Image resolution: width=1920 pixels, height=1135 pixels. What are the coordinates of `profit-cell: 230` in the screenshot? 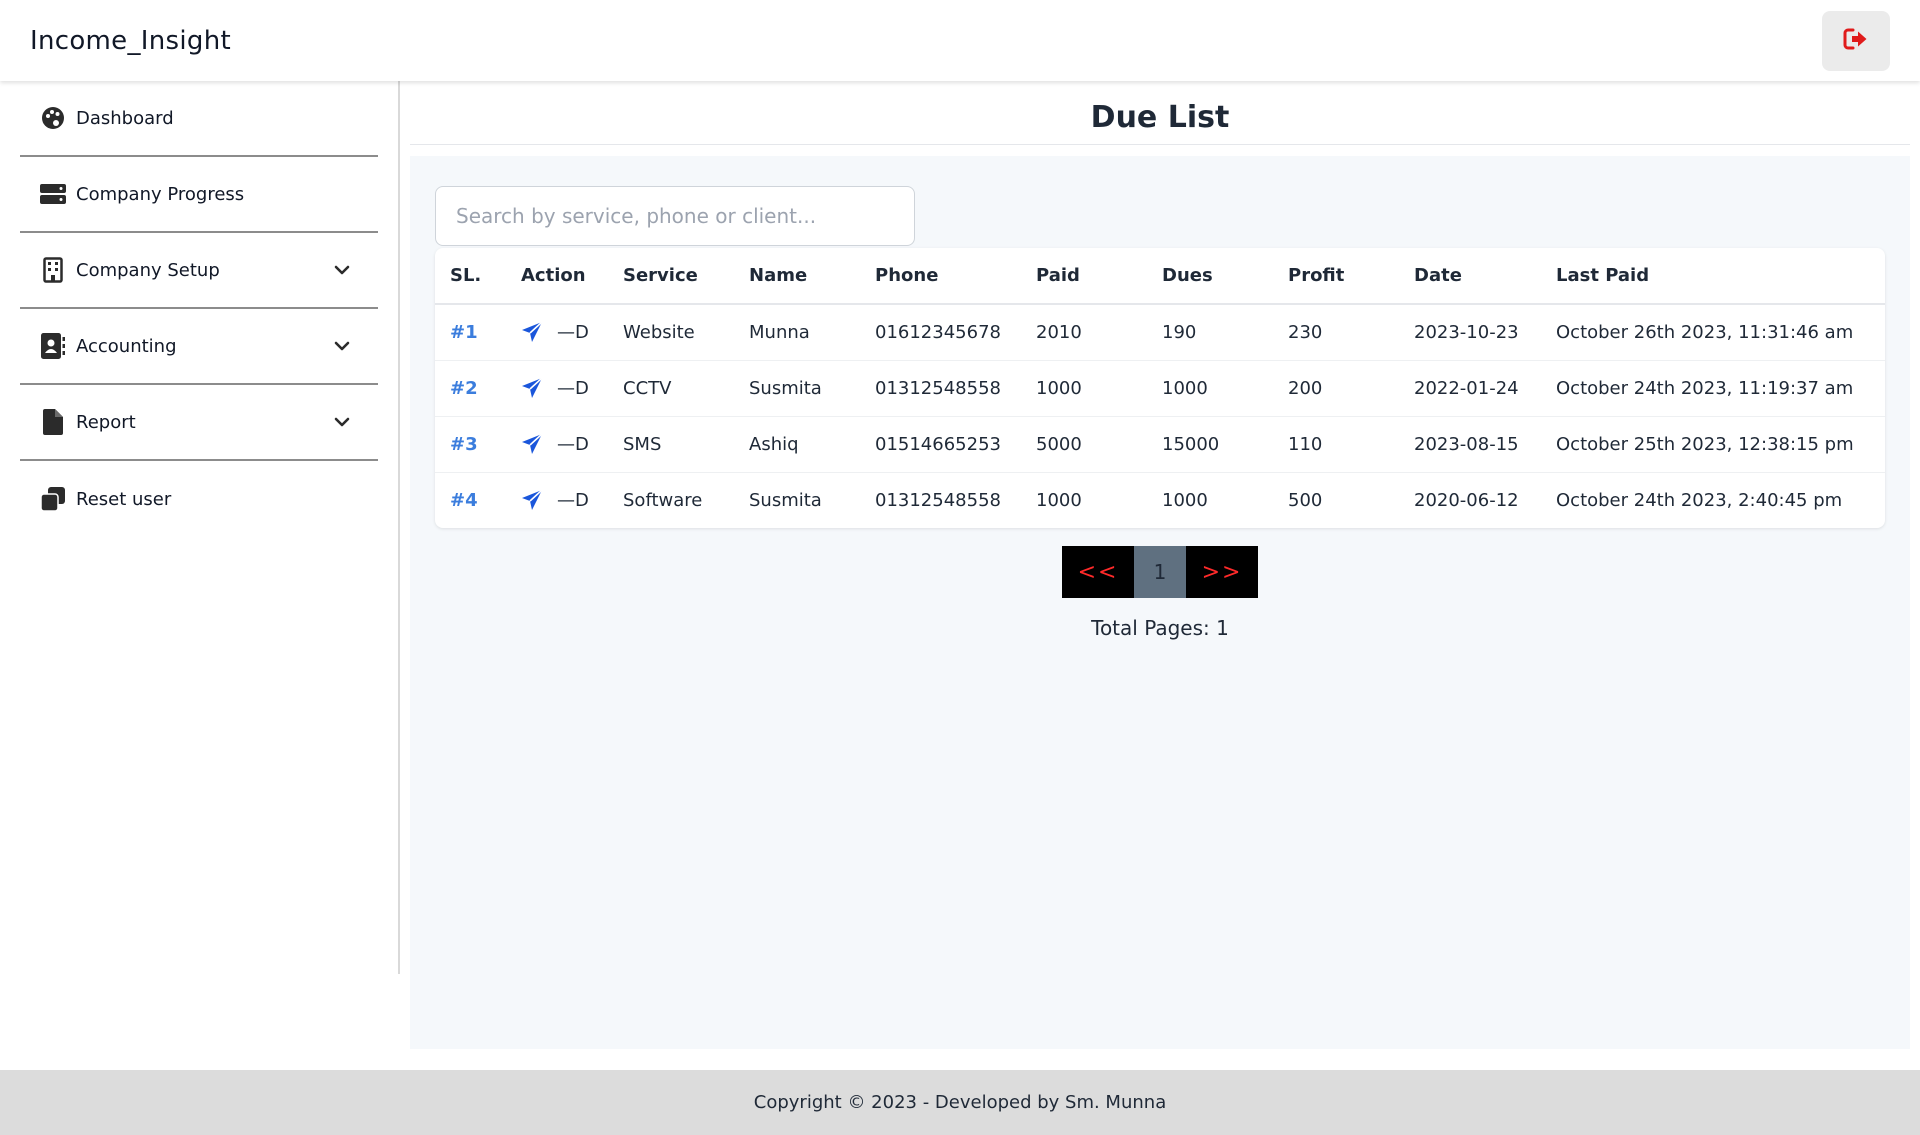 It's located at (1336, 332).